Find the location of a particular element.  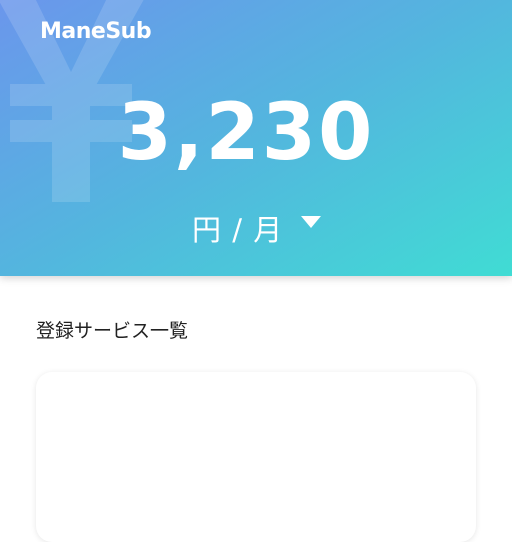

period-label: 円 / 月 is located at coordinates (238, 230).